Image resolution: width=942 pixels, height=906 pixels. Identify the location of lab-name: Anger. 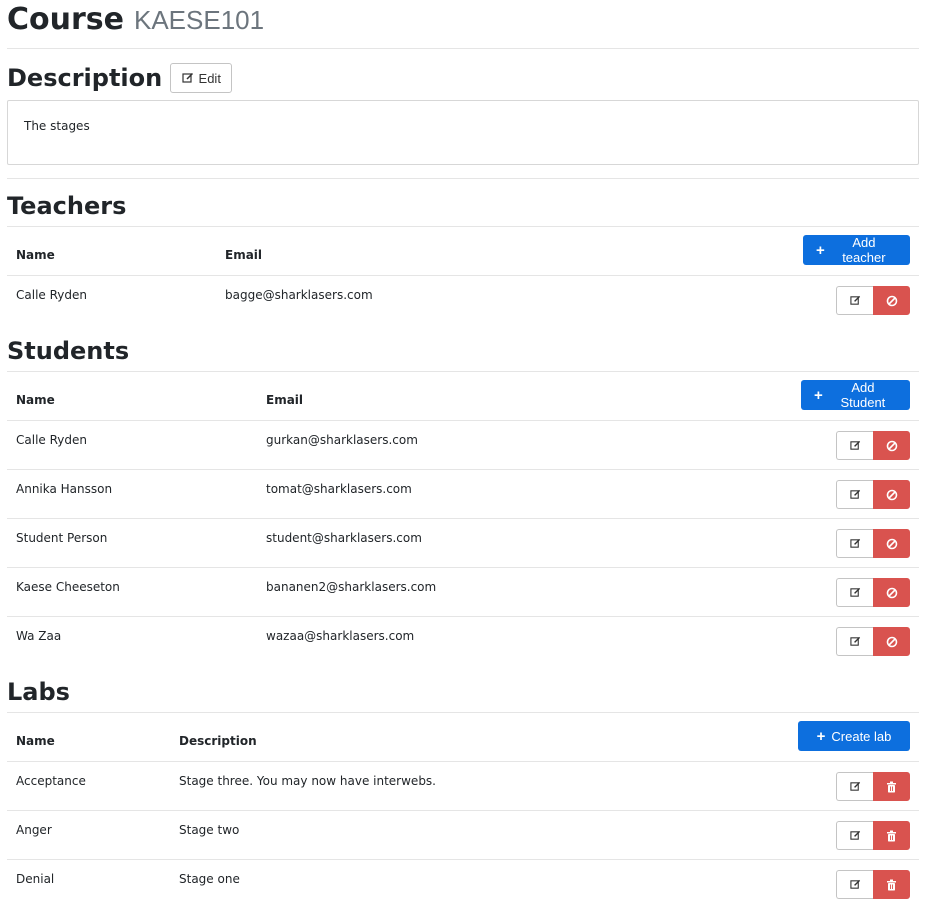
(34, 830).